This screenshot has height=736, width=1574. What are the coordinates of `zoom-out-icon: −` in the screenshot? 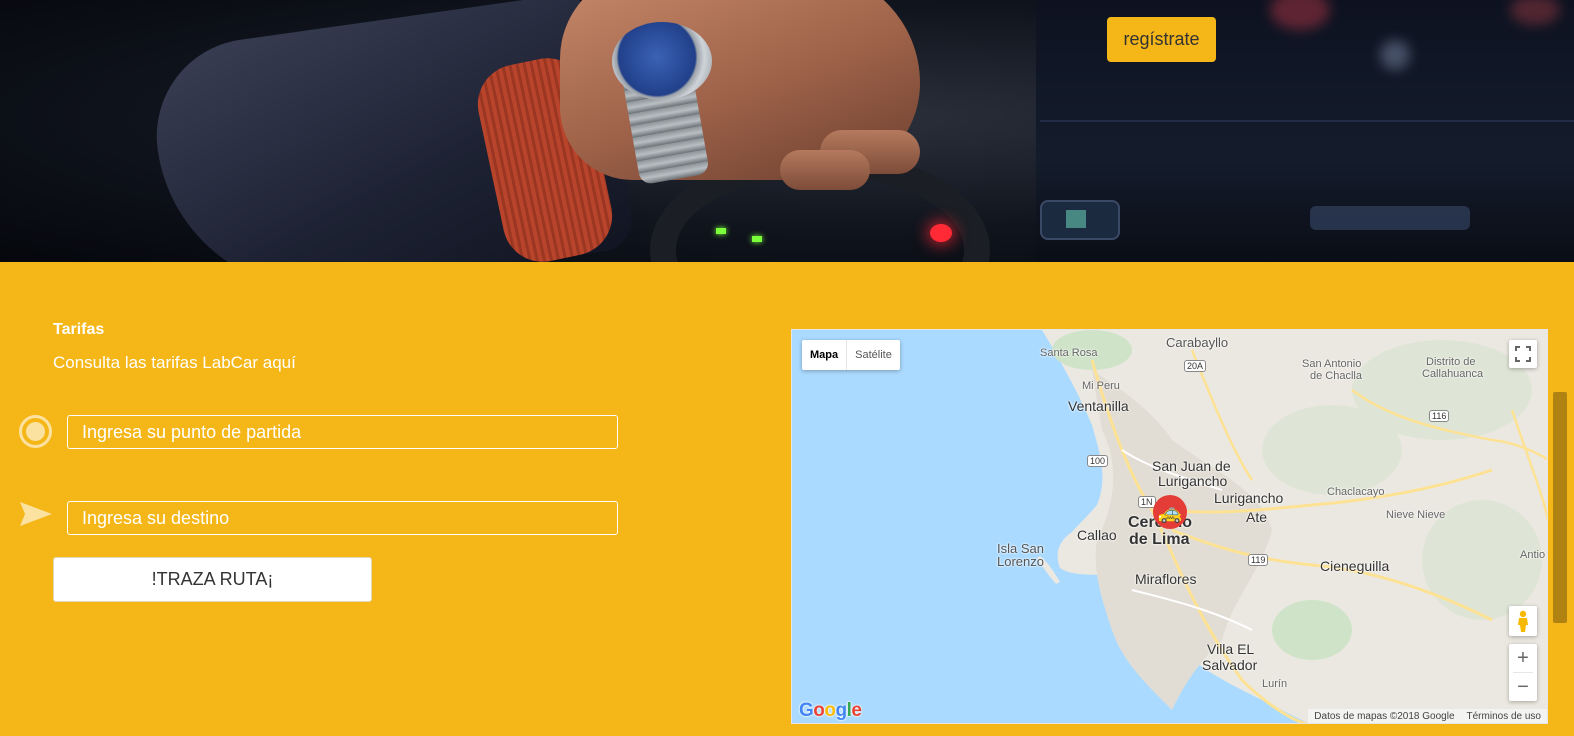 It's located at (1523, 687).